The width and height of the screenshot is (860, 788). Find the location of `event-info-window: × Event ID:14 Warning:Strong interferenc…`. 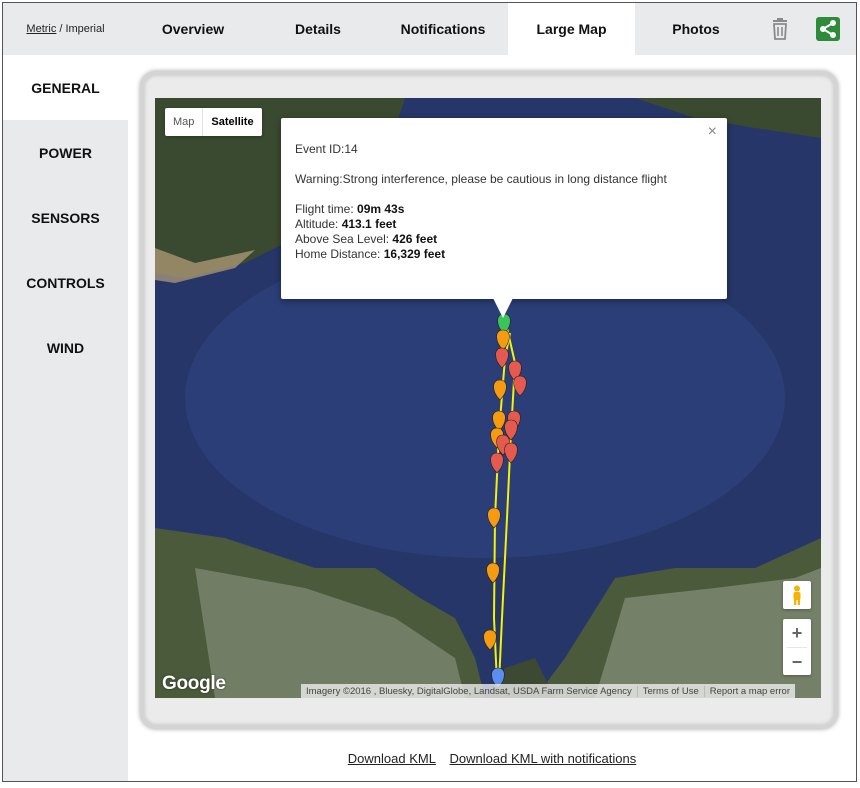

event-info-window: × Event ID:14 Warning:Strong interferenc… is located at coordinates (504, 208).